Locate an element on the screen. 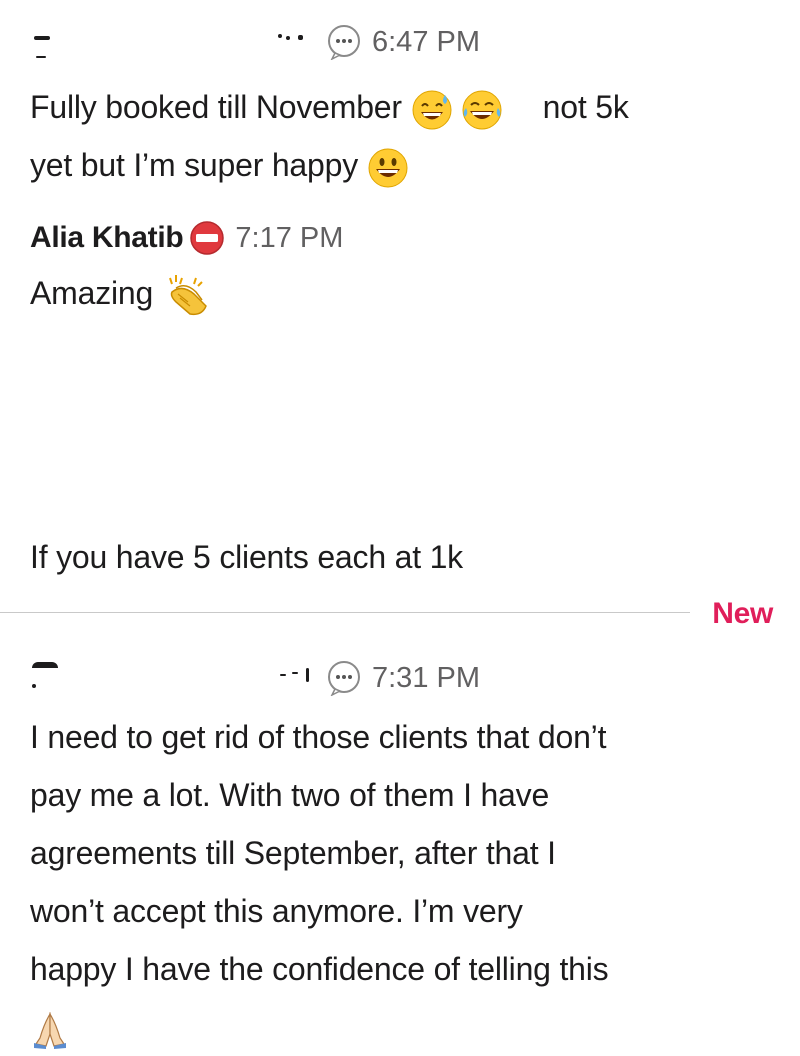  message-2: Alia Khatib 7:17 PM Amazing is located at coordinates (405, 270).